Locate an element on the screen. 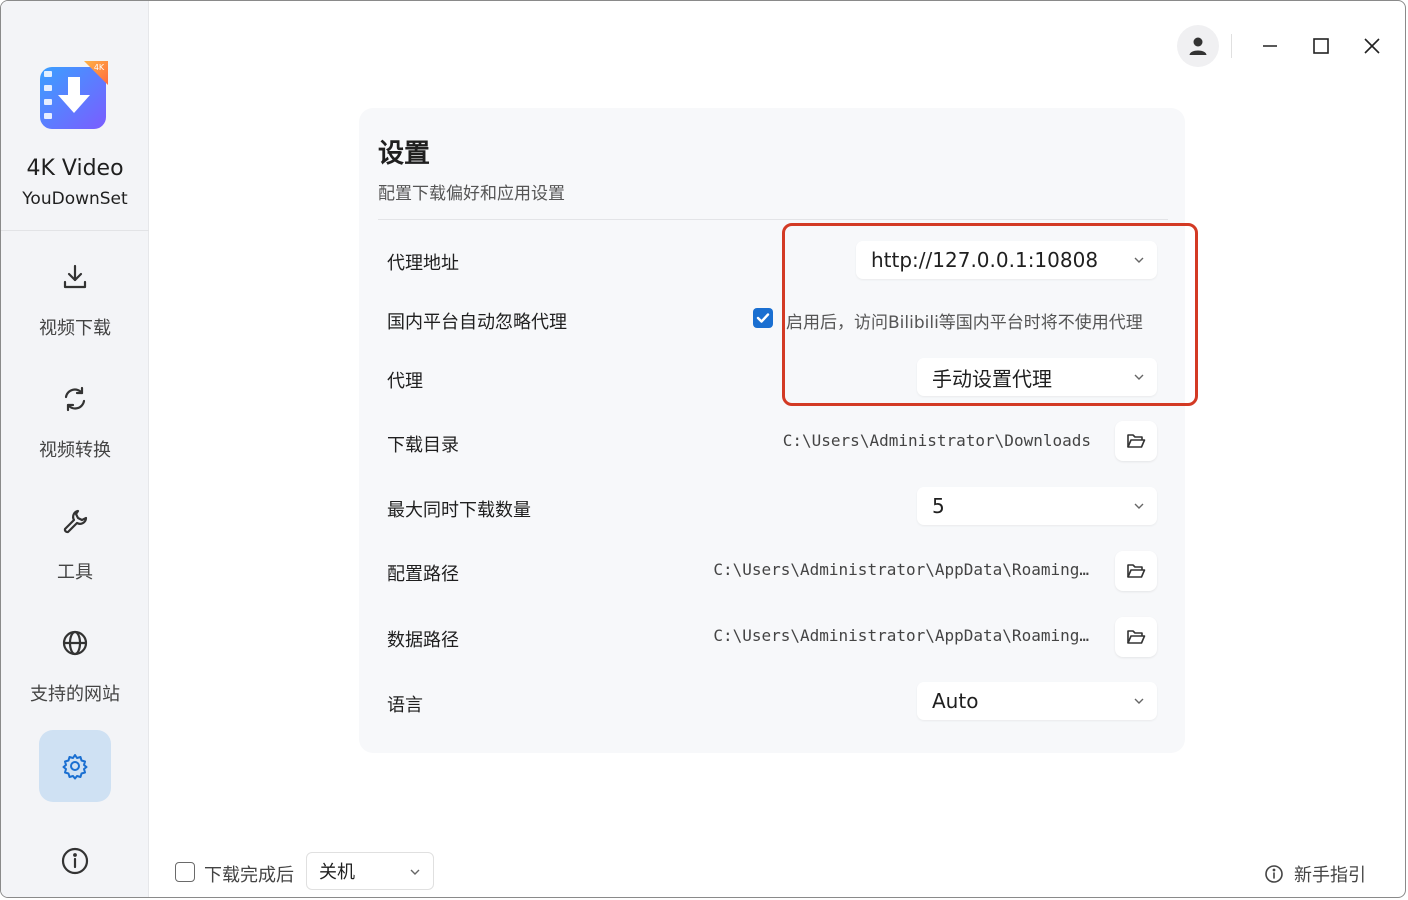 The width and height of the screenshot is (1408, 900). page-title: 设置 is located at coordinates (404, 154).